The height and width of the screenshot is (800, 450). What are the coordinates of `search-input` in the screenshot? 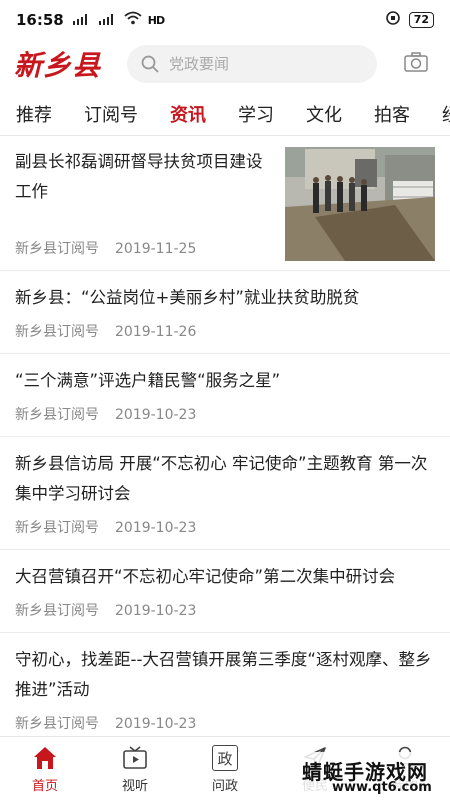 It's located at (259, 64).